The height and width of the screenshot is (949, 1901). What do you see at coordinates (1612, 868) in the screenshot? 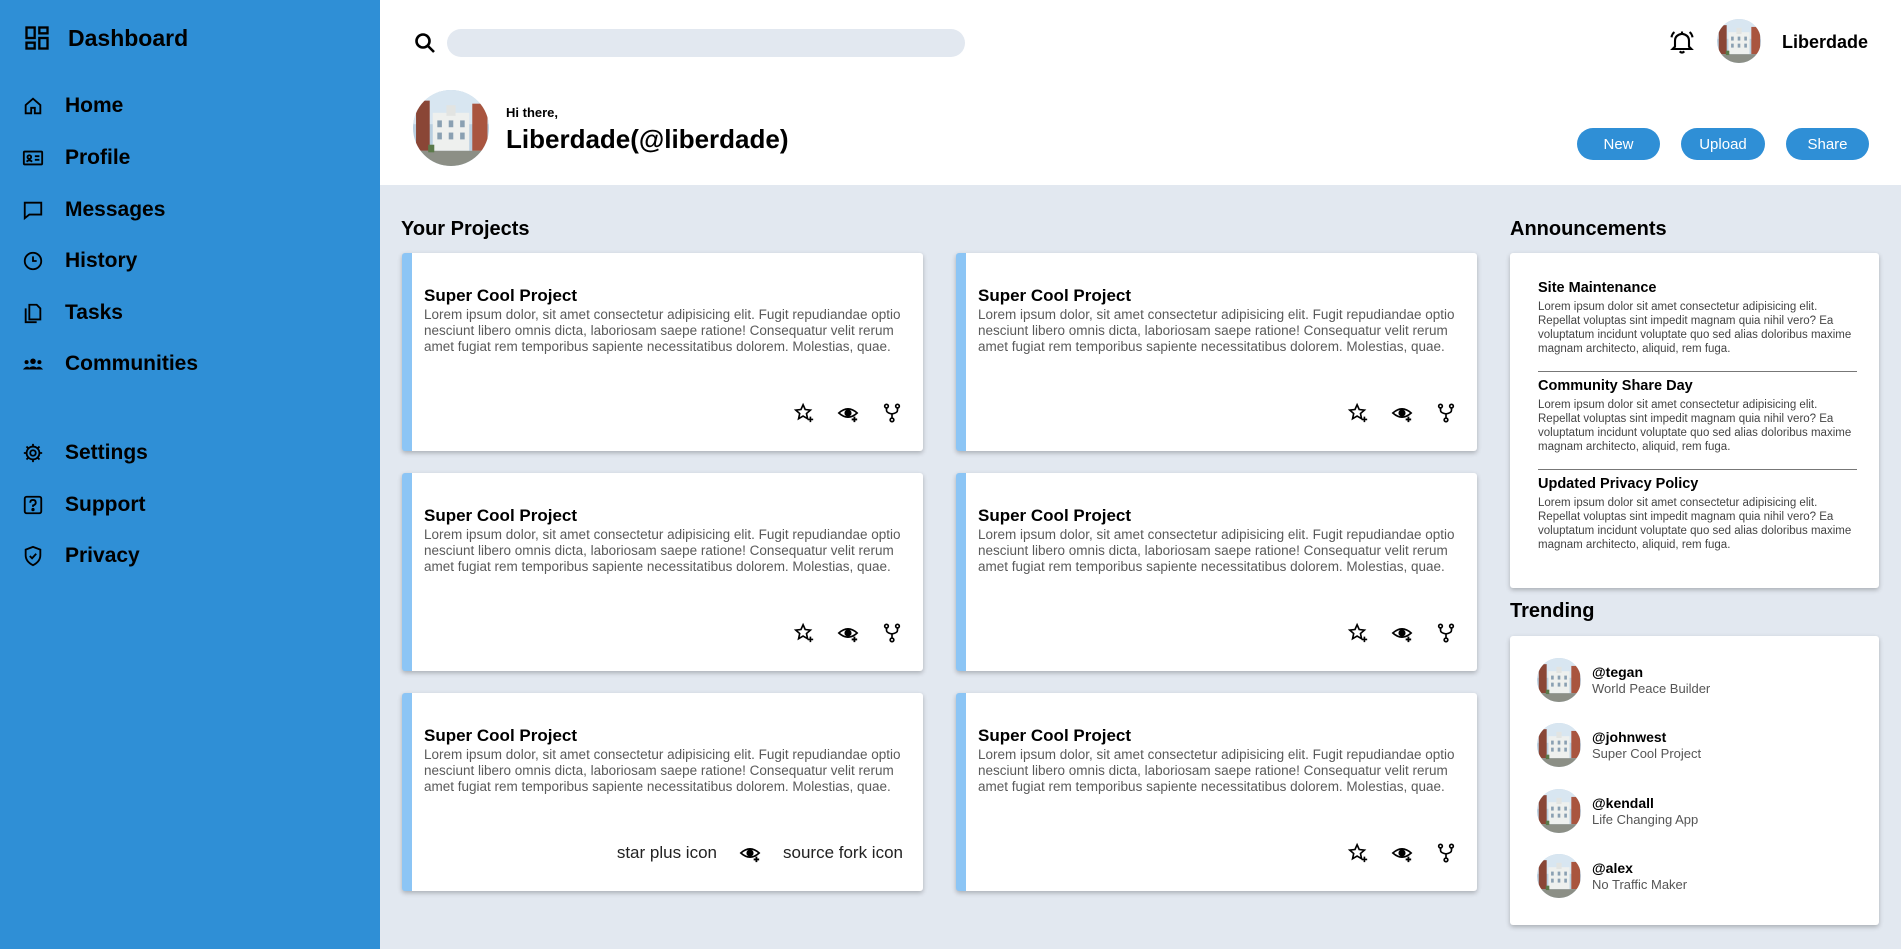
I see `trending-handle: @alex` at bounding box center [1612, 868].